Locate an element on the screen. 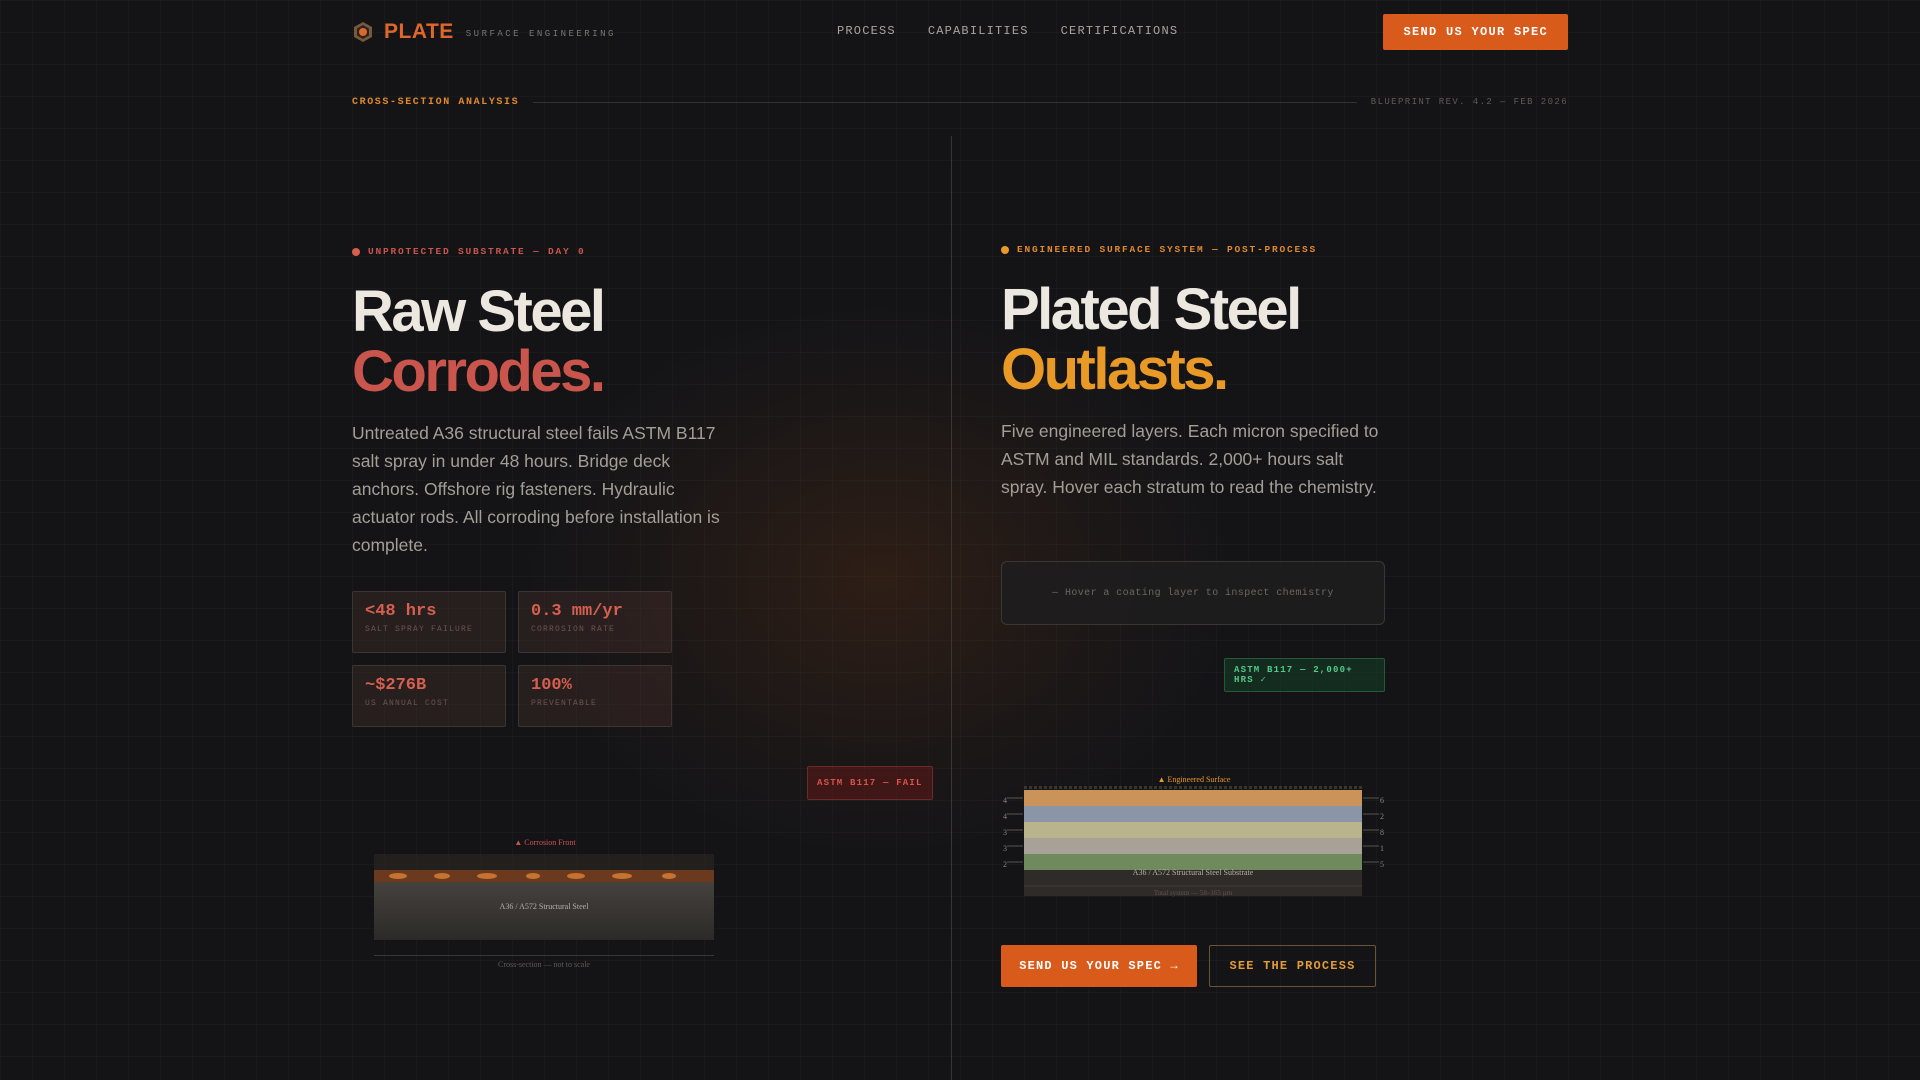 Image resolution: width=1920 pixels, height=1080 pixels. engineered-surface-label: ▲ Engineered Surface is located at coordinates (1194, 779).